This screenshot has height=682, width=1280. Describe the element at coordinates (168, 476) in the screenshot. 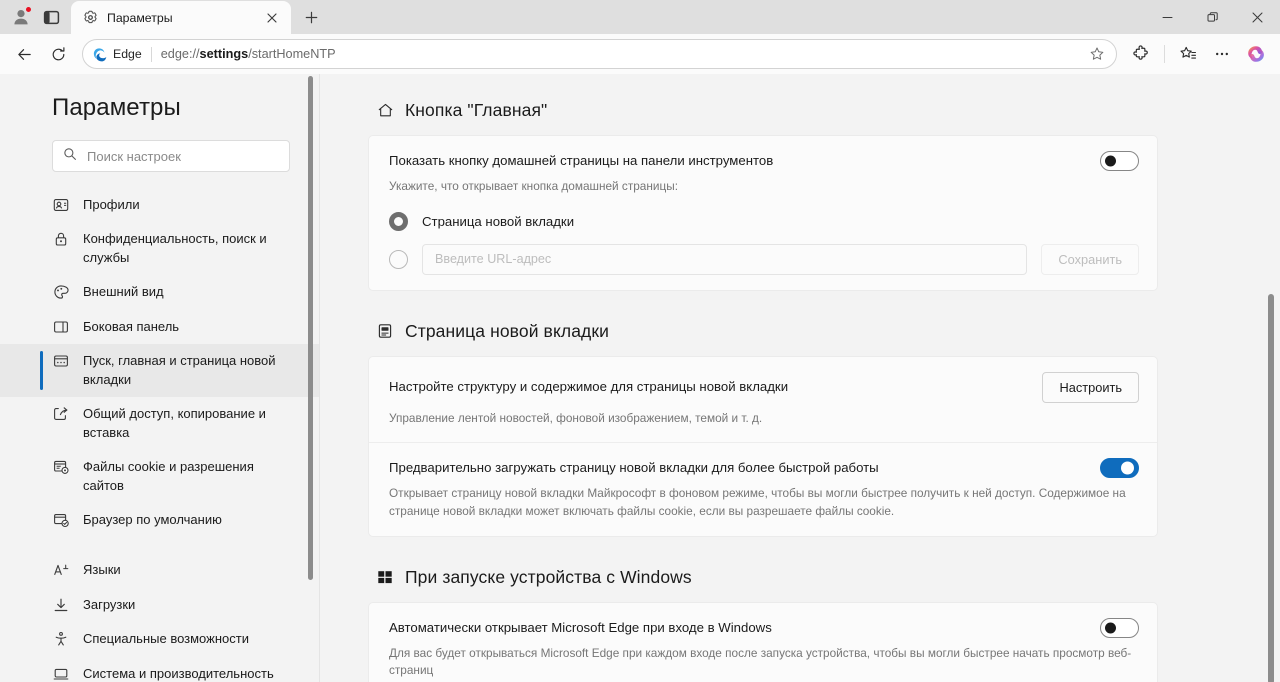

I see `sidebar-item-label: Файлы cookie и разрешения сайтов` at that location.